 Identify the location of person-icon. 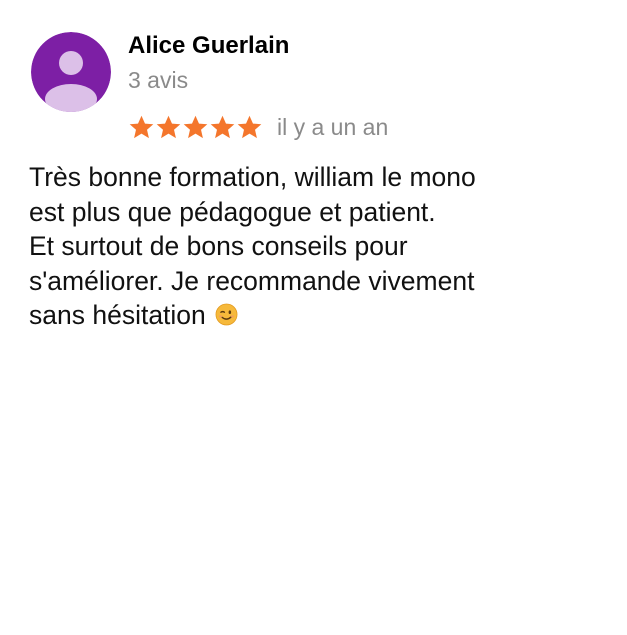
(71, 72).